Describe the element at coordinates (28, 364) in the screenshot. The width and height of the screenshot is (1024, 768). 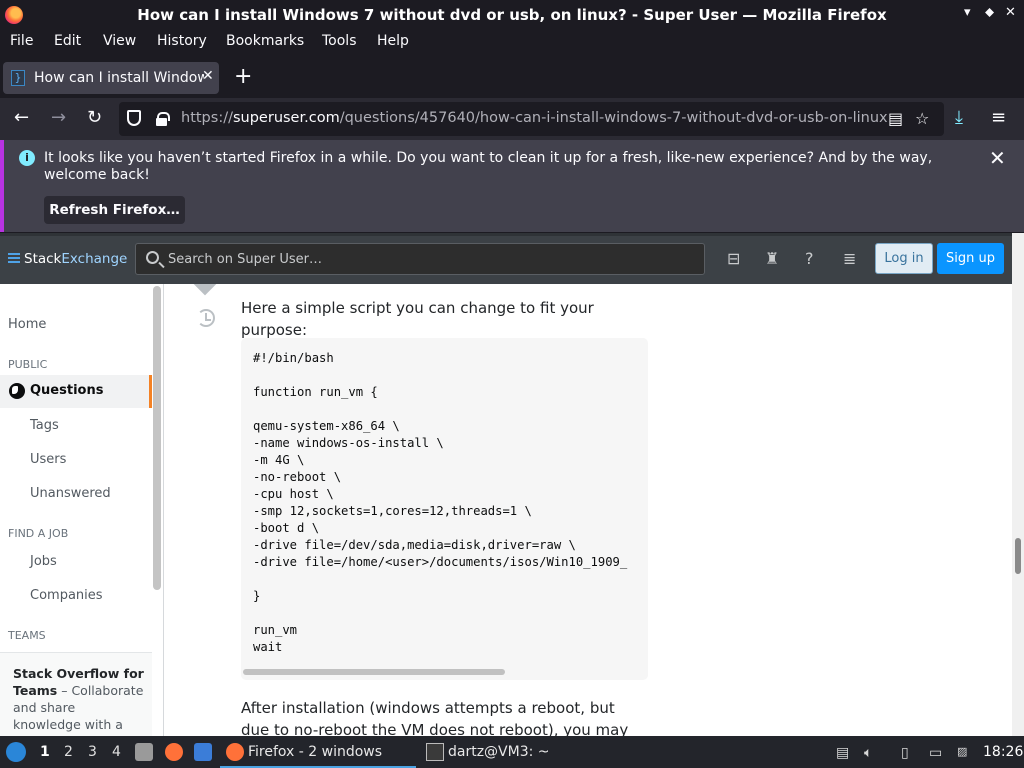
I see `sidebar-heading-public: PUBLIC` at that location.